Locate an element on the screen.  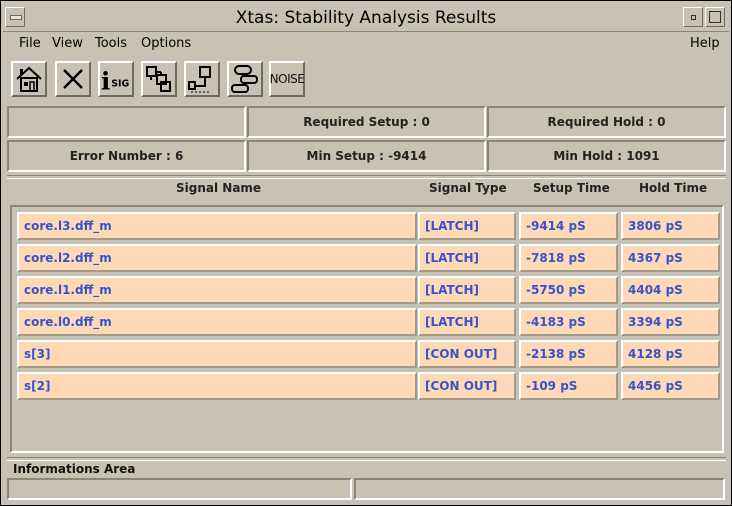
home-icon is located at coordinates (29, 79).